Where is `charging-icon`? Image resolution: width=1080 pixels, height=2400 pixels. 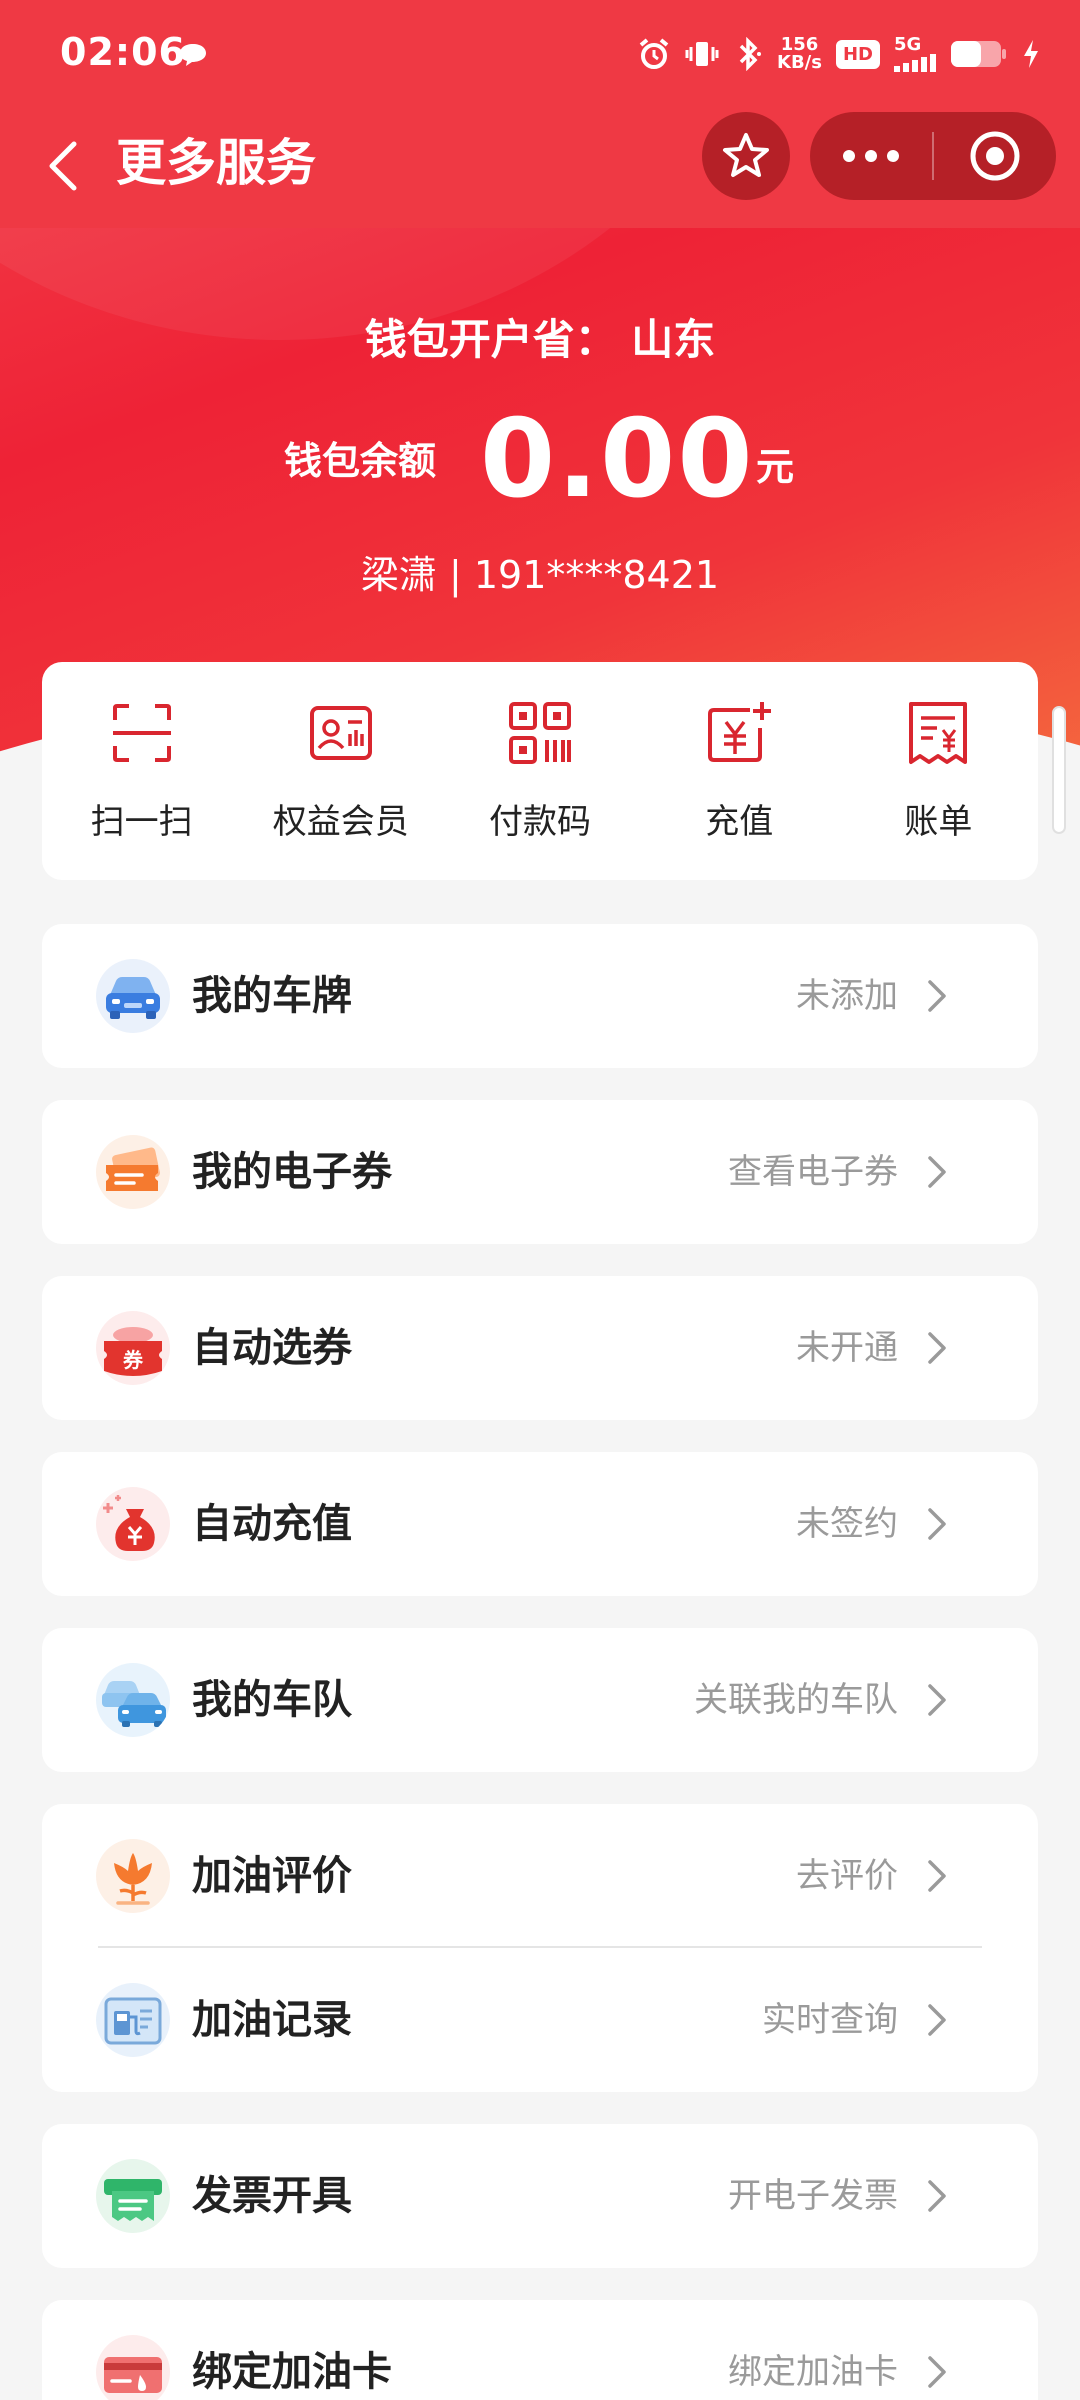 charging-icon is located at coordinates (1031, 54).